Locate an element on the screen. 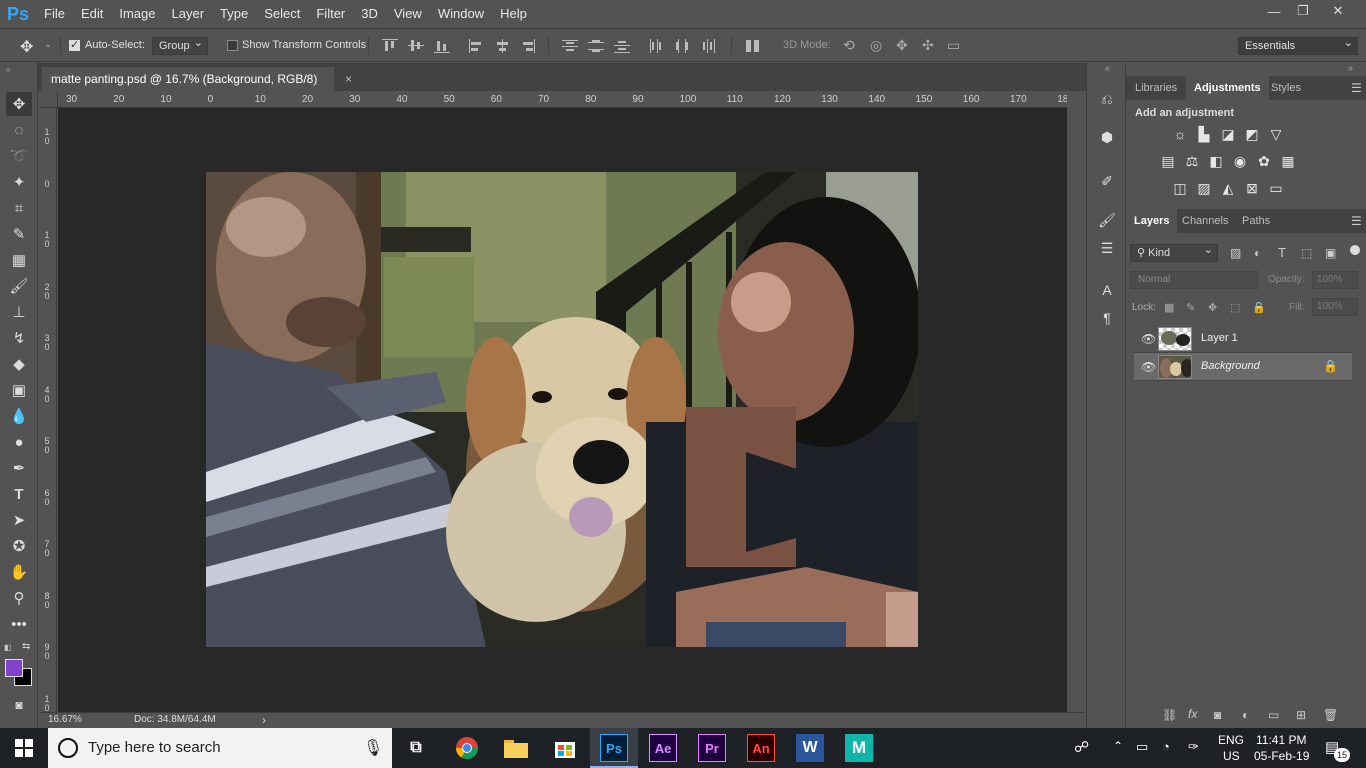  show-hidden-icons: ⌃ is located at coordinates (1118, 746).